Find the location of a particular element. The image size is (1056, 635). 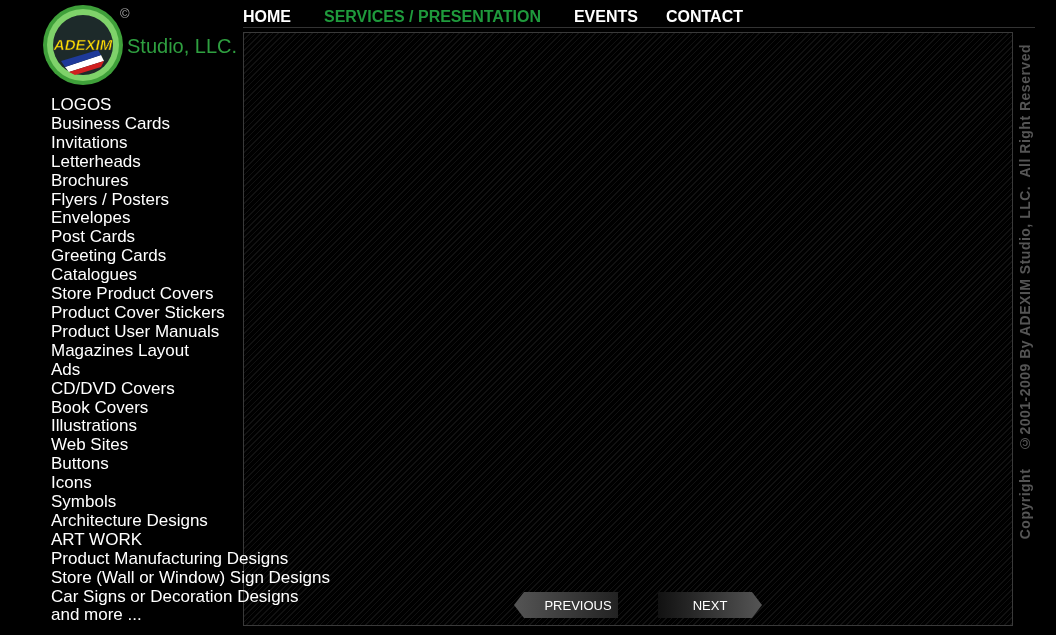

service-link: Illustrations is located at coordinates (94, 427).